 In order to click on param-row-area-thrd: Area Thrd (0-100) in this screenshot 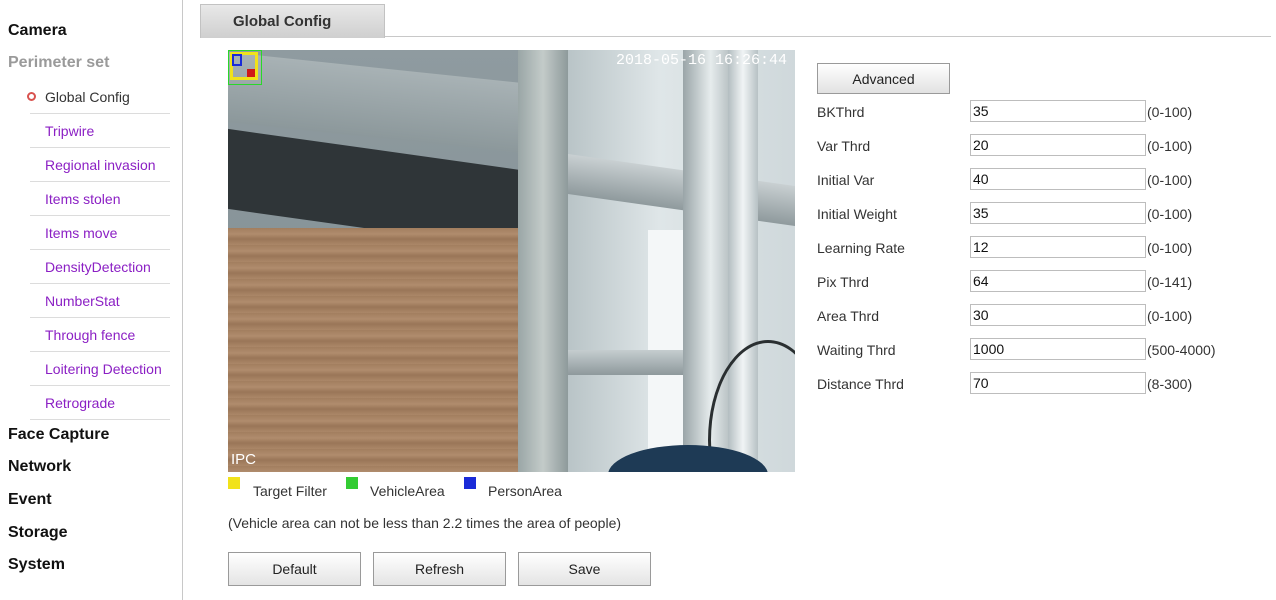, I will do `click(1037, 317)`.